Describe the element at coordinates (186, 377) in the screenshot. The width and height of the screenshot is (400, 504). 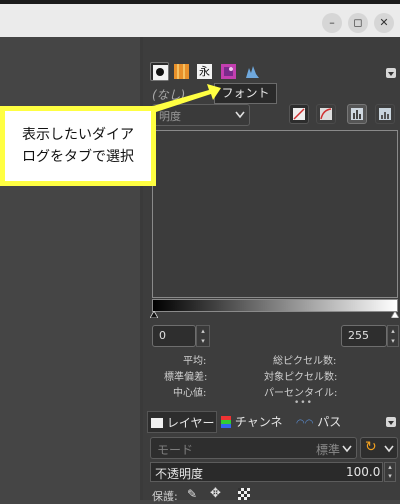
I see `stat-std-label: 標準偏差:` at that location.